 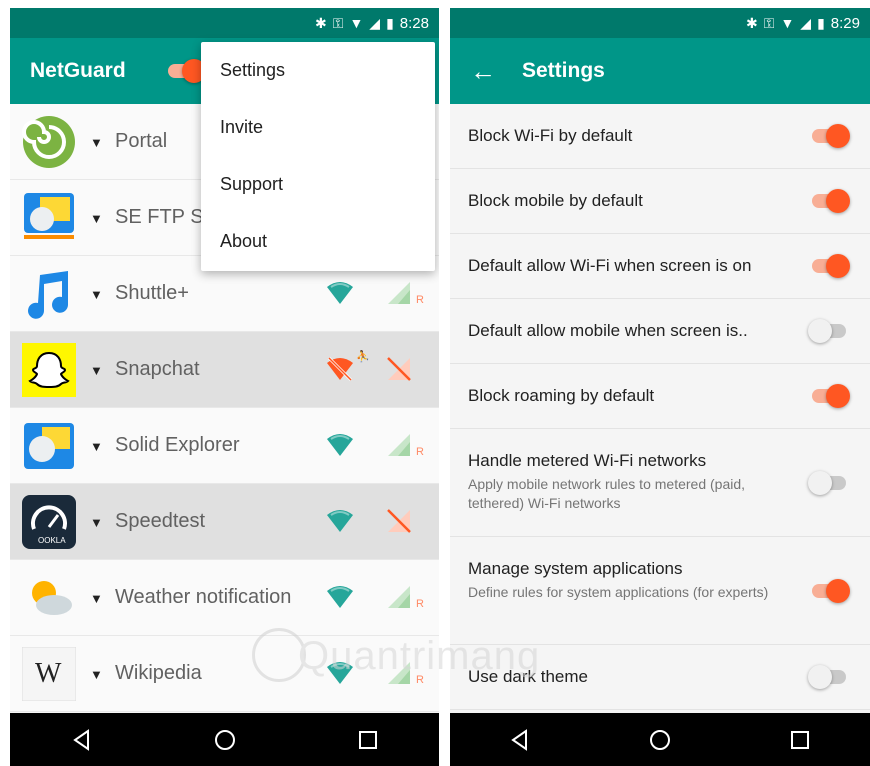 What do you see at coordinates (660, 136) in the screenshot?
I see `setting-row: Block Wi-Fi by default` at bounding box center [660, 136].